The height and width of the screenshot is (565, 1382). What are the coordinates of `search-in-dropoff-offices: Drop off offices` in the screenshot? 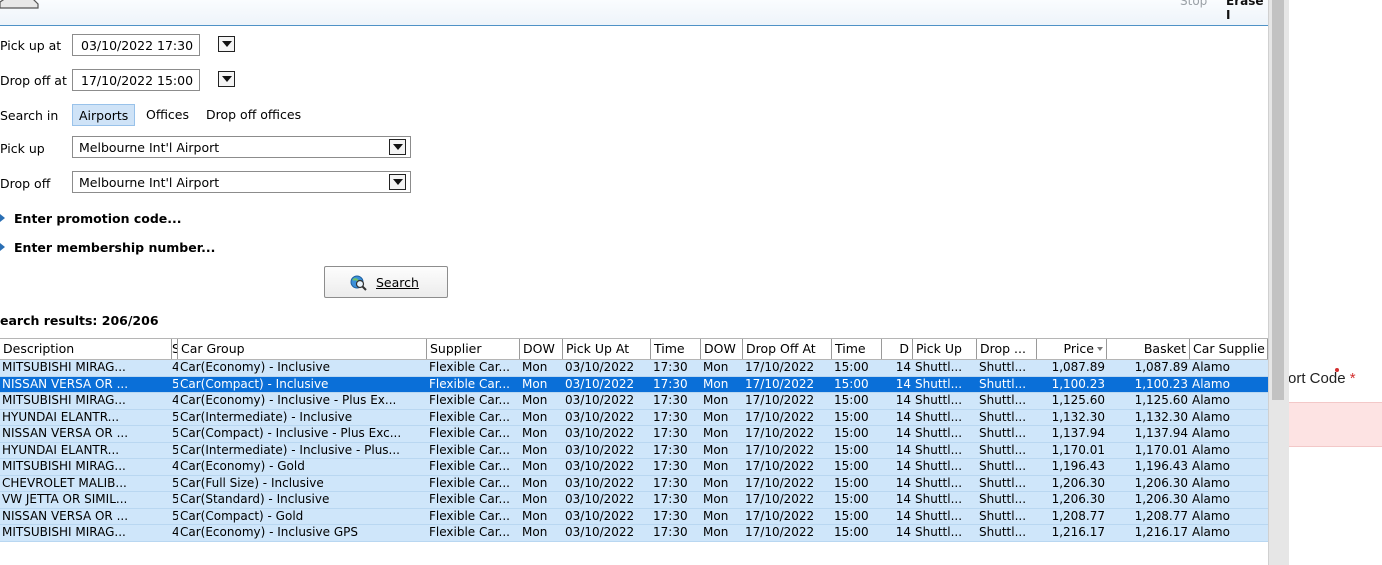 It's located at (253, 115).